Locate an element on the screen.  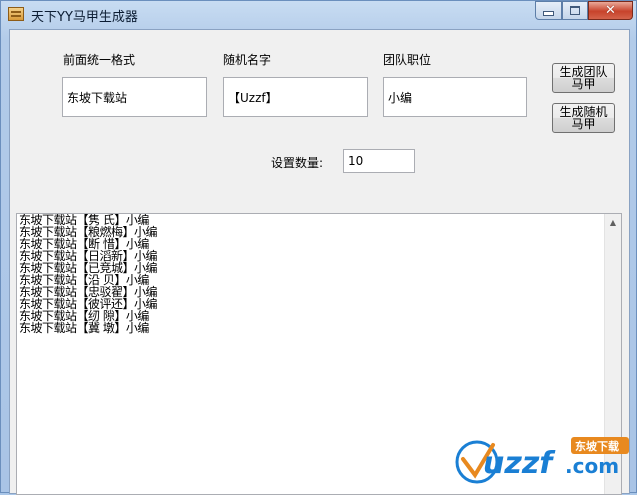
watermark-domain: .com is located at coordinates (592, 466).